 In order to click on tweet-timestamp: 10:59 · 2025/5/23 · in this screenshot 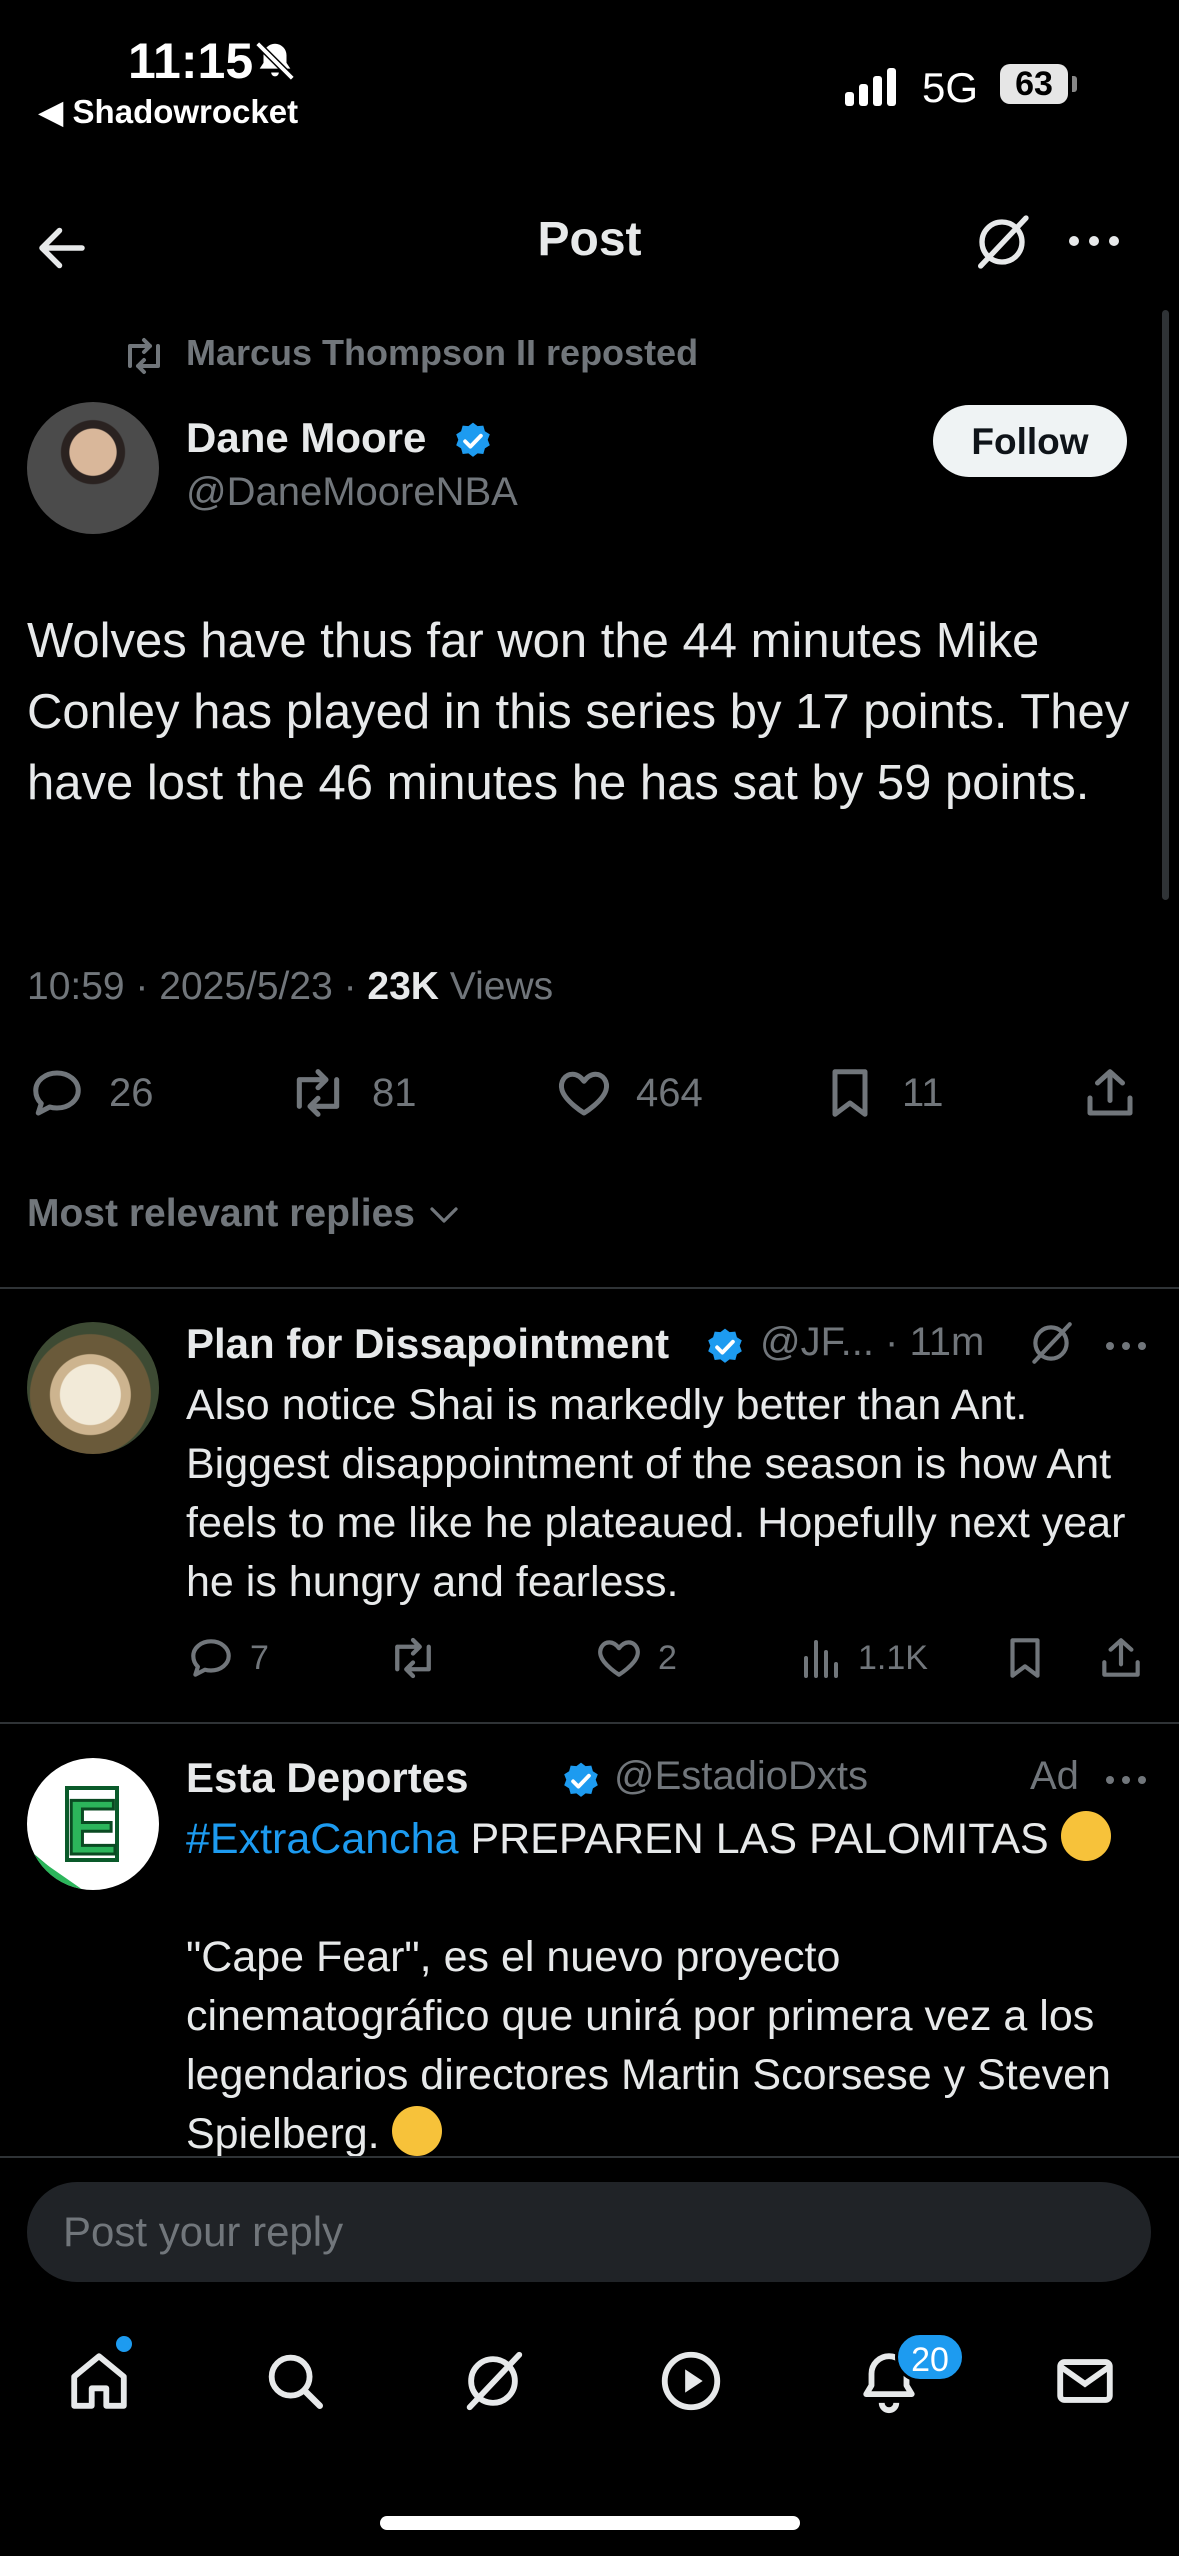, I will do `click(197, 986)`.